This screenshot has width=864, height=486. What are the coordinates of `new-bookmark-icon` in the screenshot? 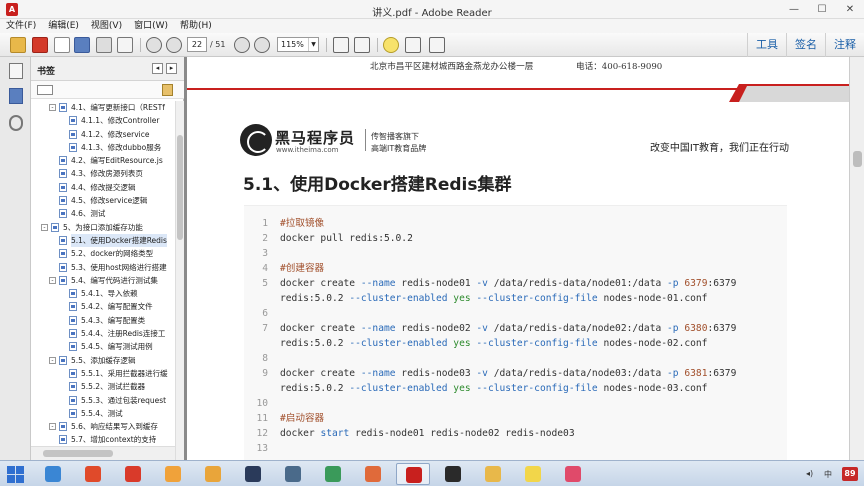 It's located at (167, 90).